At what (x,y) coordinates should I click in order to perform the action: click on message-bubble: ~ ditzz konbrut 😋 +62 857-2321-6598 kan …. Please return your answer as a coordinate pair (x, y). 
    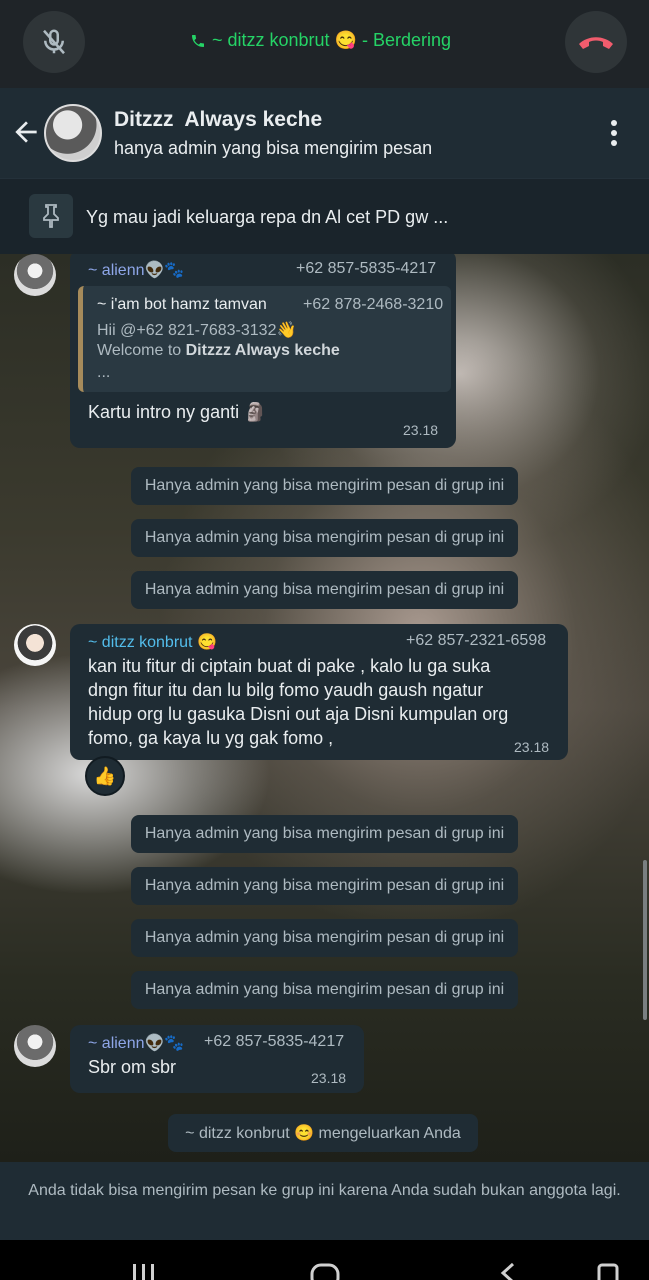
    Looking at the image, I should click on (319, 692).